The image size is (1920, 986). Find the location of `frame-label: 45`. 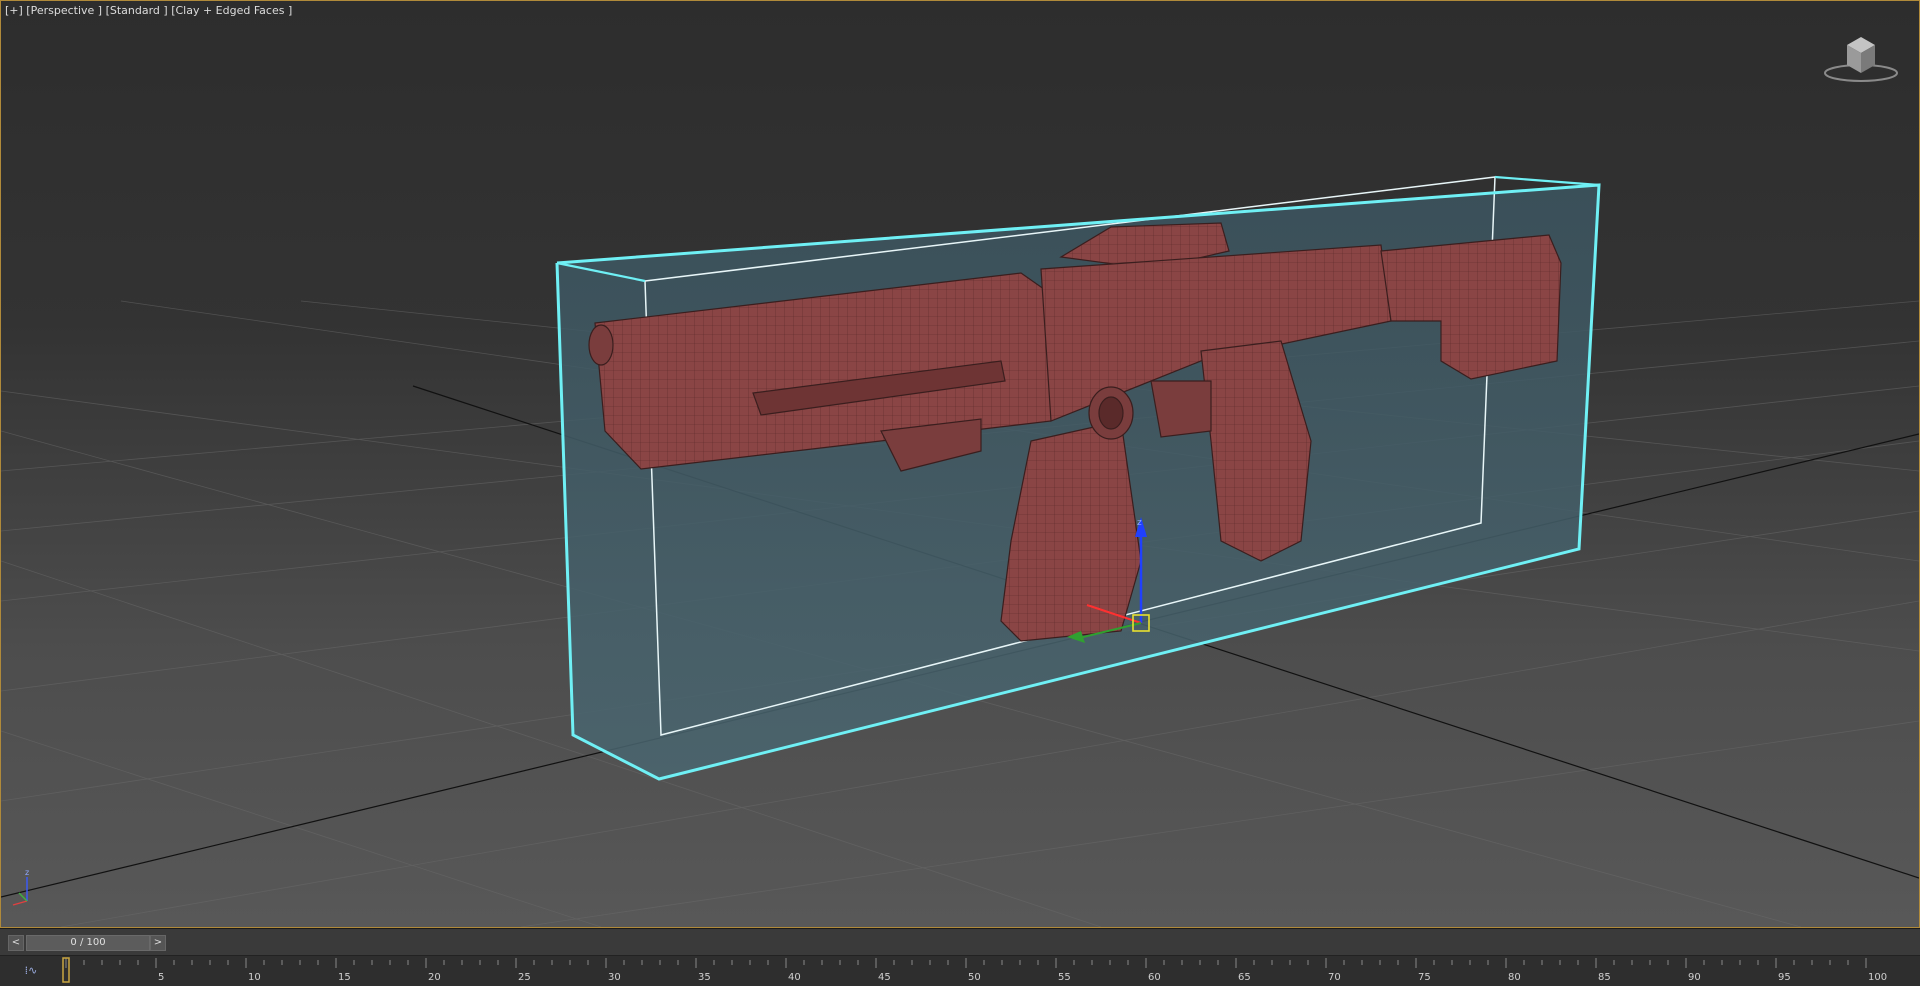

frame-label: 45 is located at coordinates (884, 977).